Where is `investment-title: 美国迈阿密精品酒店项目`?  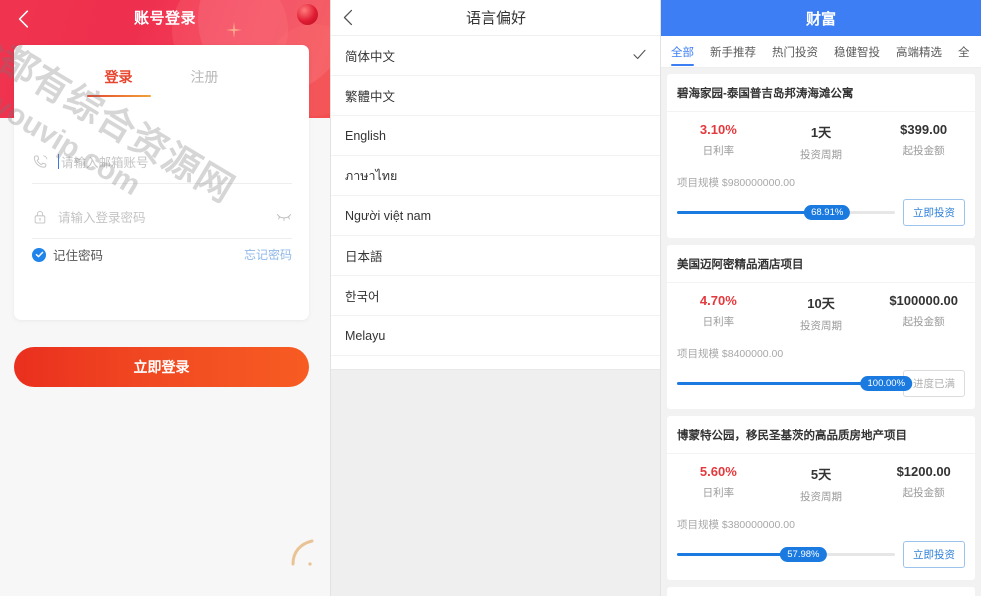
investment-title: 美国迈阿密精品酒店项目 is located at coordinates (821, 264).